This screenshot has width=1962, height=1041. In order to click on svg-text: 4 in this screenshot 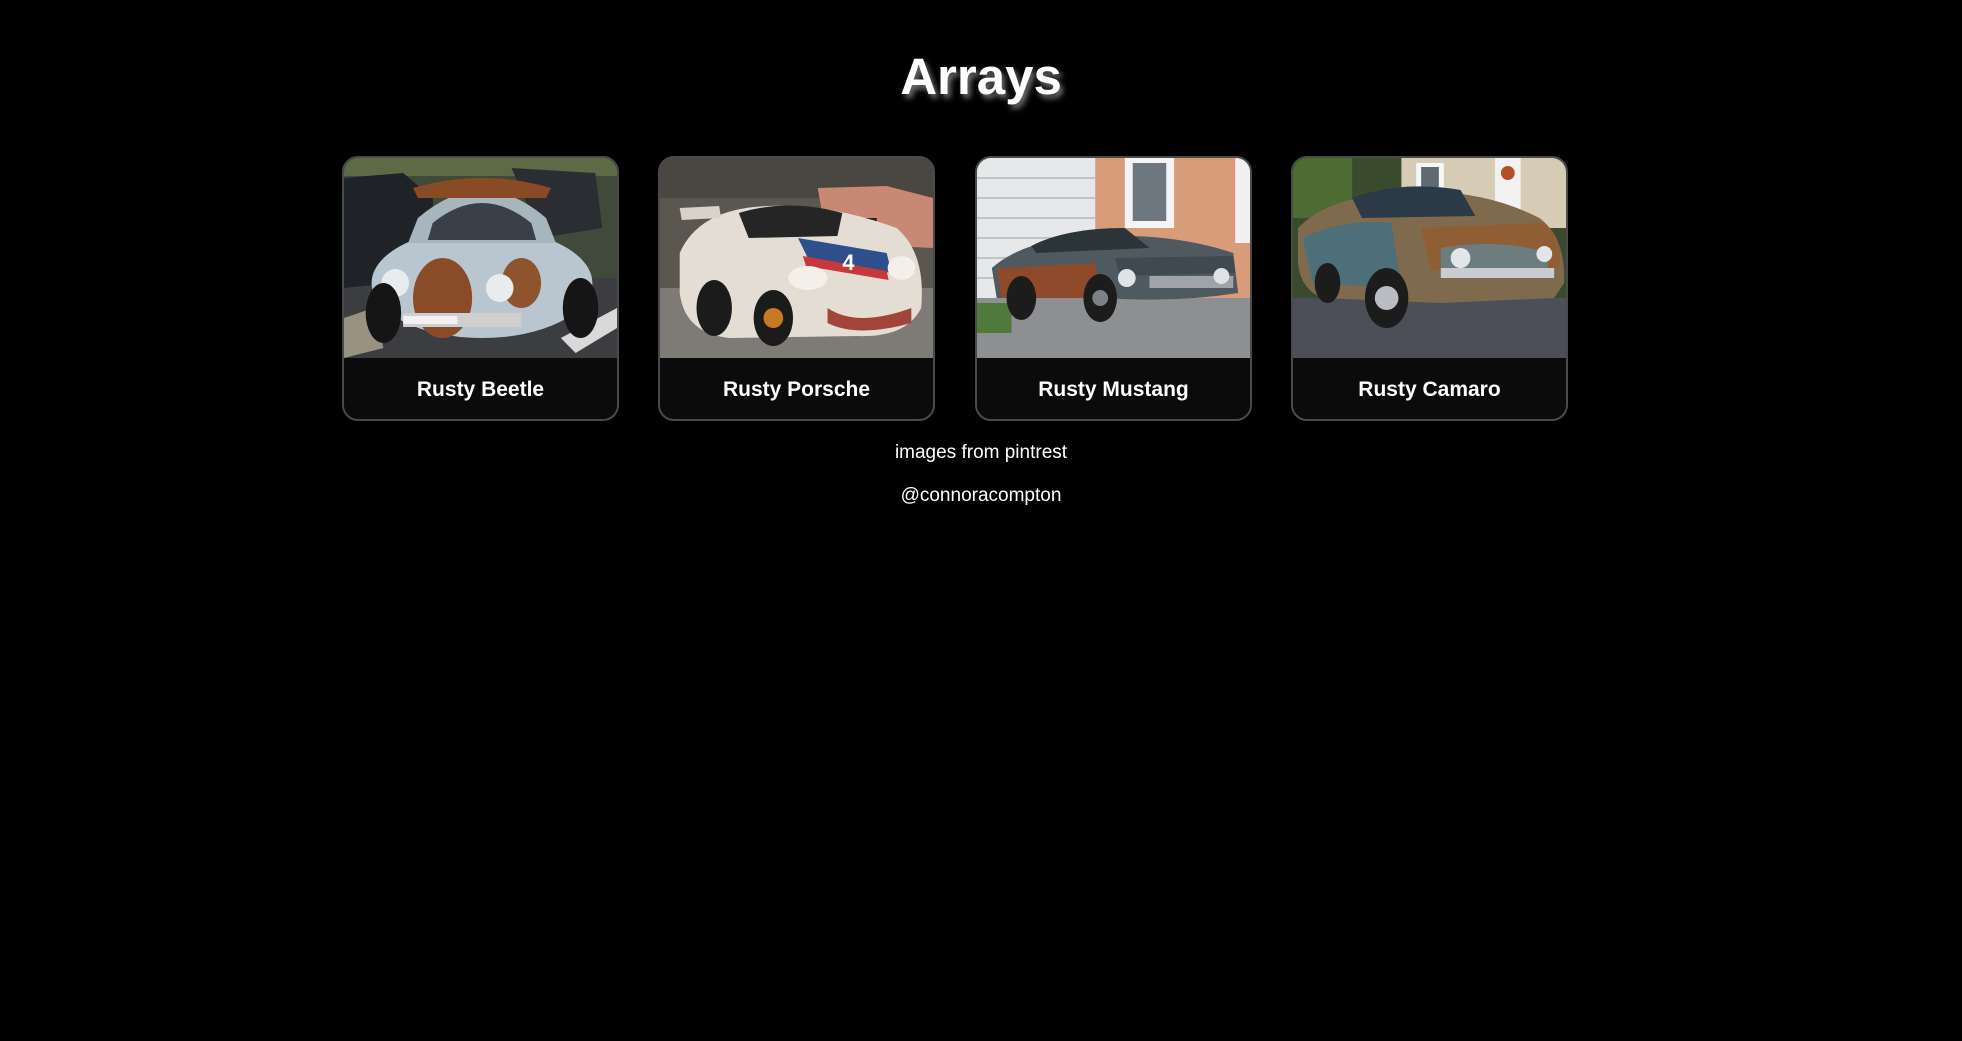, I will do `click(848, 262)`.